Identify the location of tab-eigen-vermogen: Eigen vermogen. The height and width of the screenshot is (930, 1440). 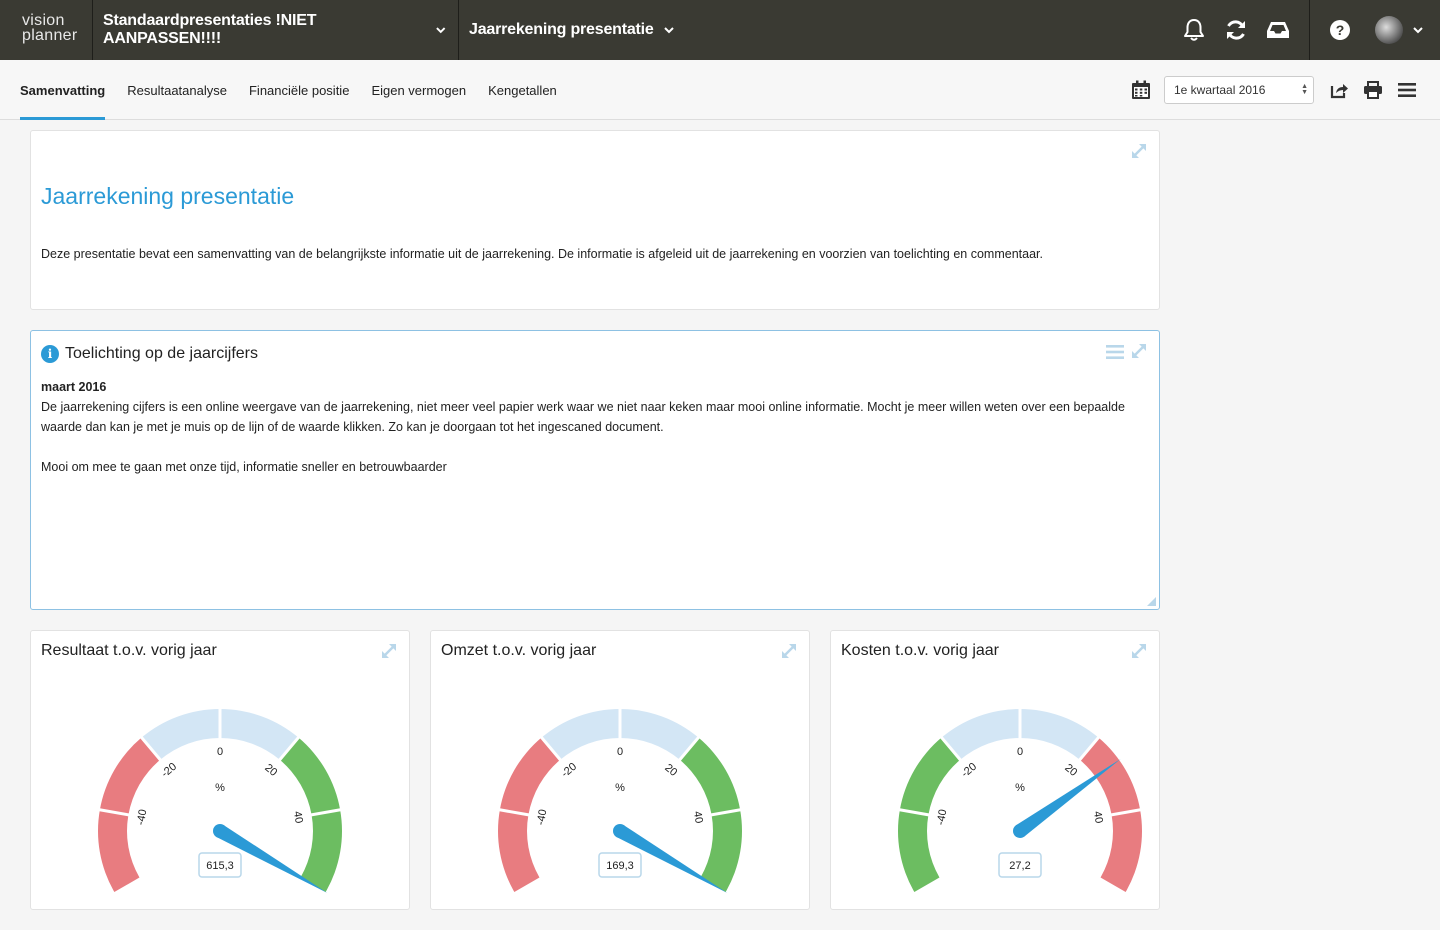
(418, 90).